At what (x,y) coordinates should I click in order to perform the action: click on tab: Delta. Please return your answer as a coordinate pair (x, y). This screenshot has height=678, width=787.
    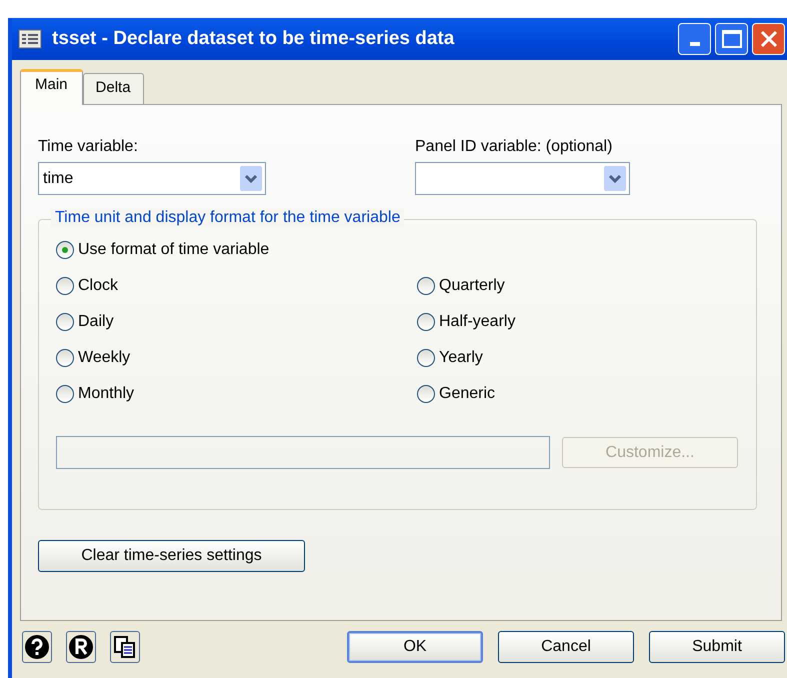
    Looking at the image, I should click on (113, 88).